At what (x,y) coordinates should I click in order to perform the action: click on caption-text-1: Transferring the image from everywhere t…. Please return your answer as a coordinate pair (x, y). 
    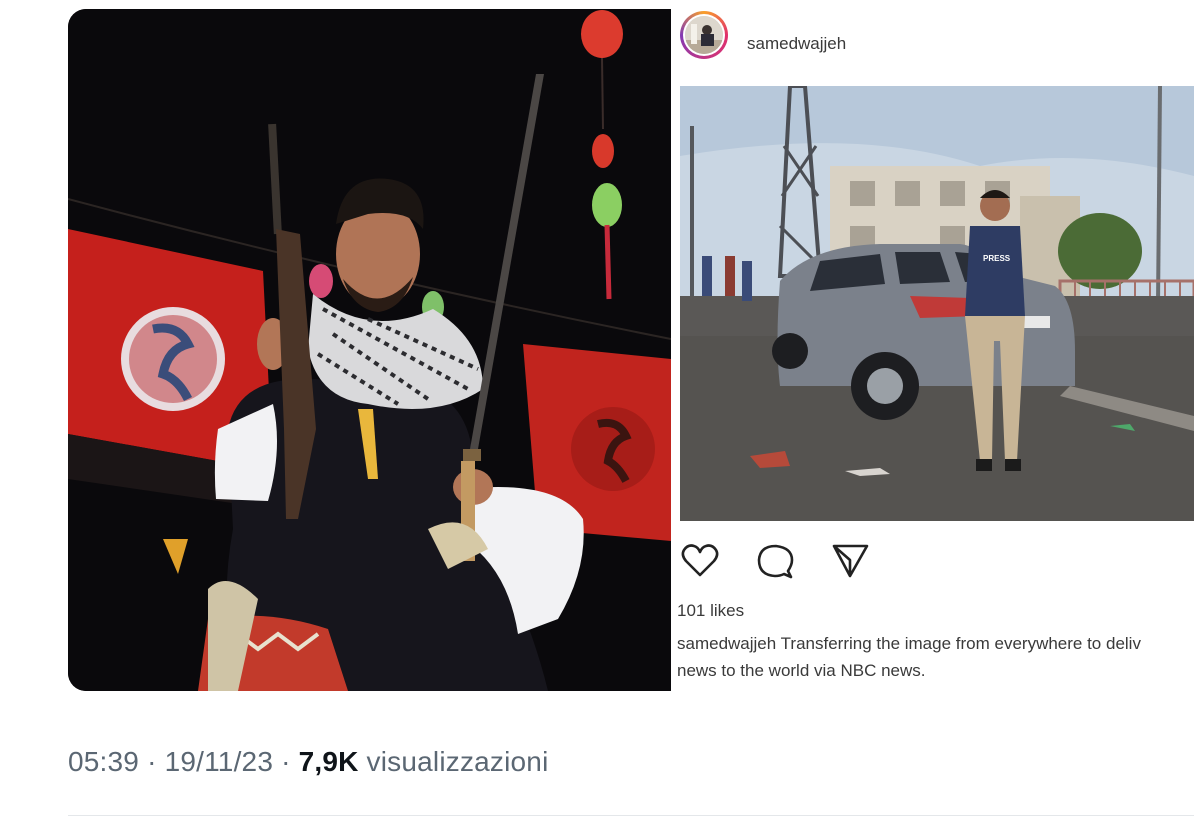
    Looking at the image, I should click on (960, 643).